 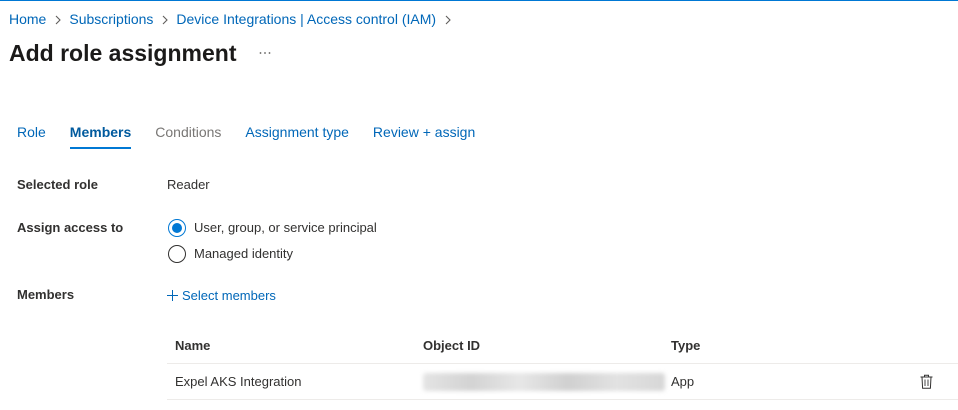 I want to click on tab-members: Members, so click(x=100, y=135).